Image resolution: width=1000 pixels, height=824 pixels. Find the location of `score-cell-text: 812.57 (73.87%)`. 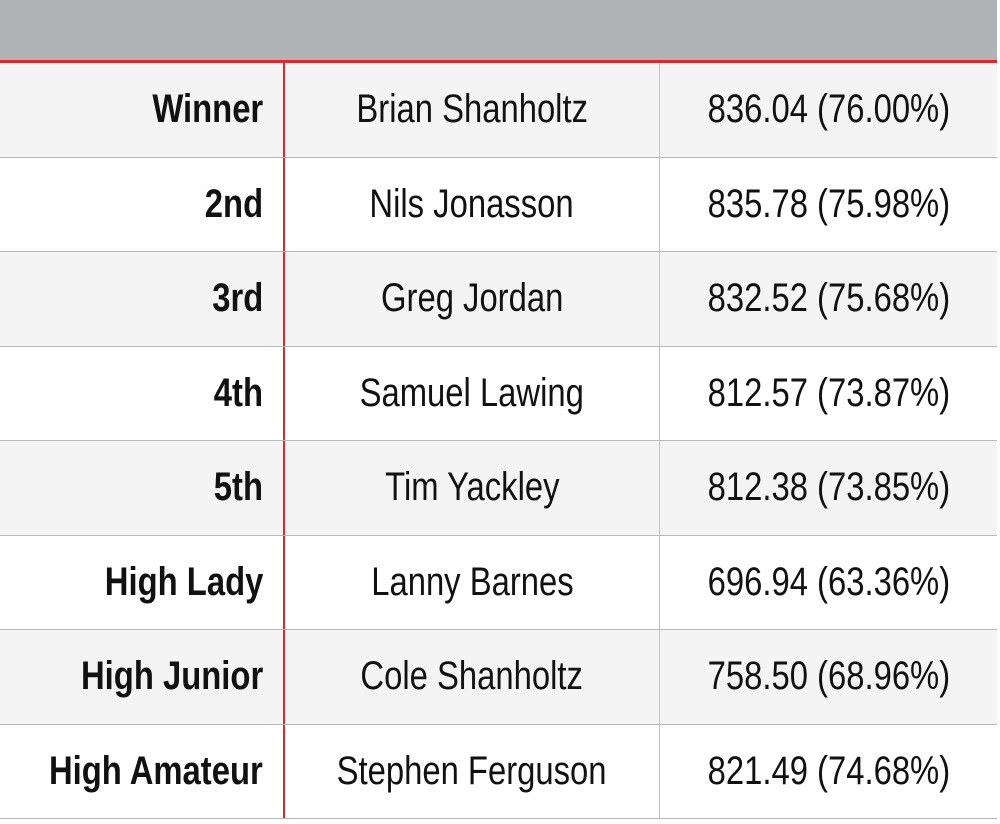

score-cell-text: 812.57 (73.87%) is located at coordinates (828, 392).